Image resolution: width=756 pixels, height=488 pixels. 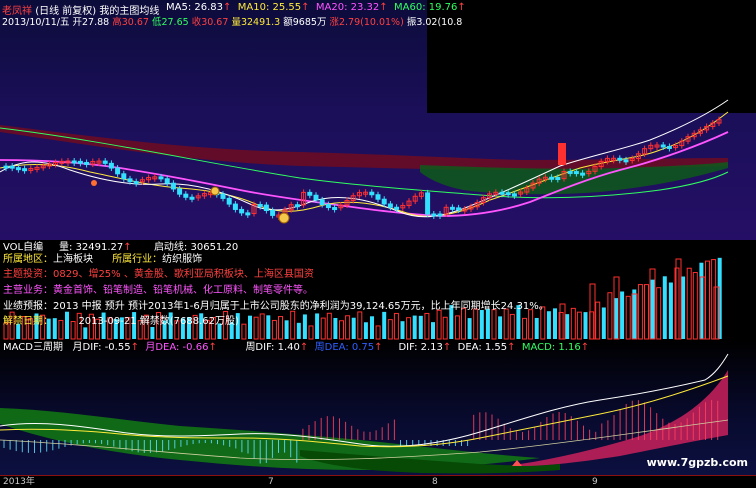 I want to click on quote-close: 收30.67, so click(x=210, y=22).